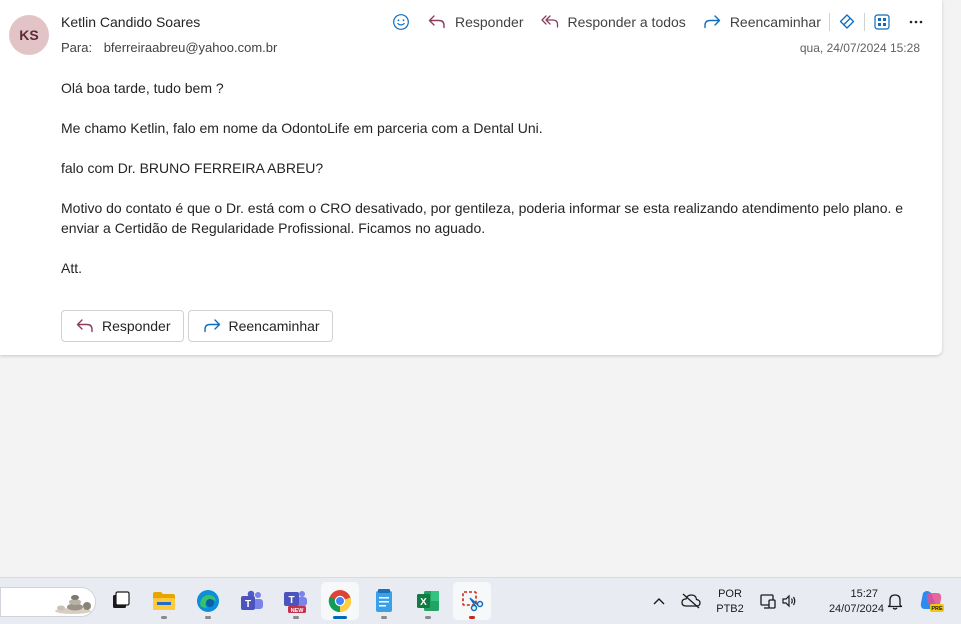 The image size is (961, 624). What do you see at coordinates (29, 35) in the screenshot?
I see `sender-avatar: KS` at bounding box center [29, 35].